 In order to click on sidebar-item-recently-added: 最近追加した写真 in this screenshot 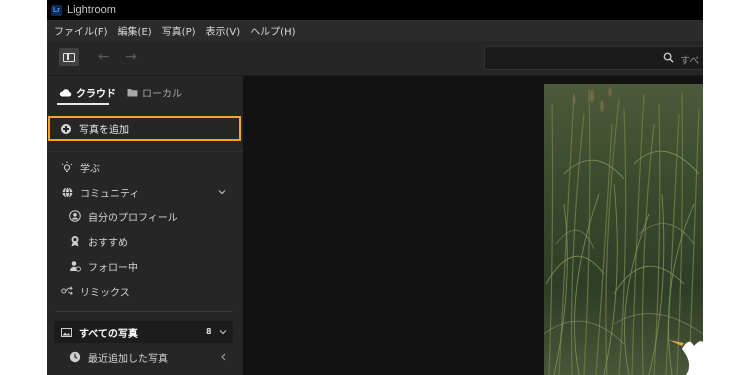, I will do `click(145, 357)`.